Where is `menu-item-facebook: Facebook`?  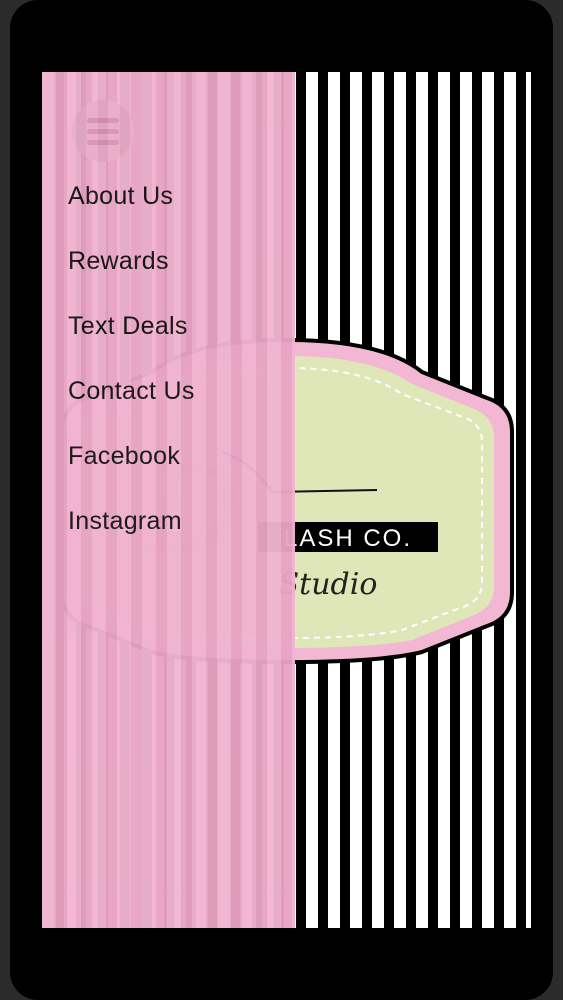 menu-item-facebook: Facebook is located at coordinates (131, 466).